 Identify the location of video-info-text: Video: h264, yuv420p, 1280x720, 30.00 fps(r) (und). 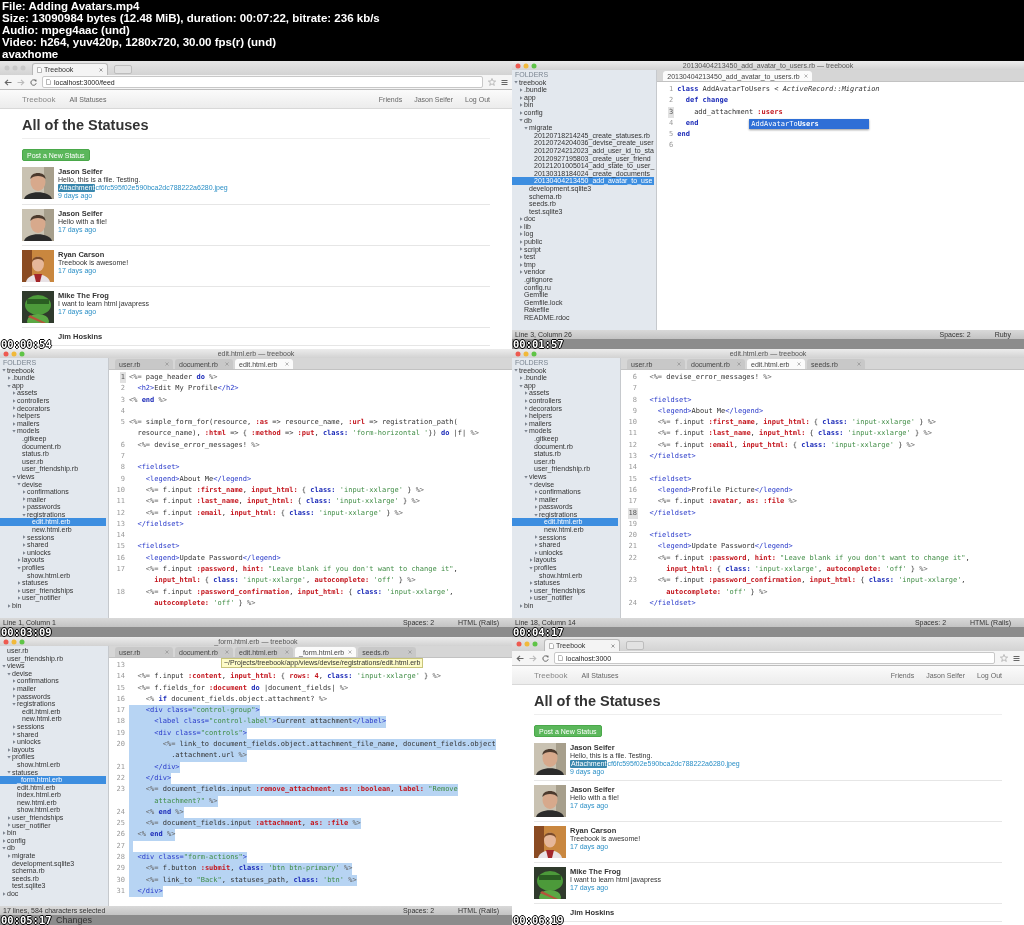
(139, 42).